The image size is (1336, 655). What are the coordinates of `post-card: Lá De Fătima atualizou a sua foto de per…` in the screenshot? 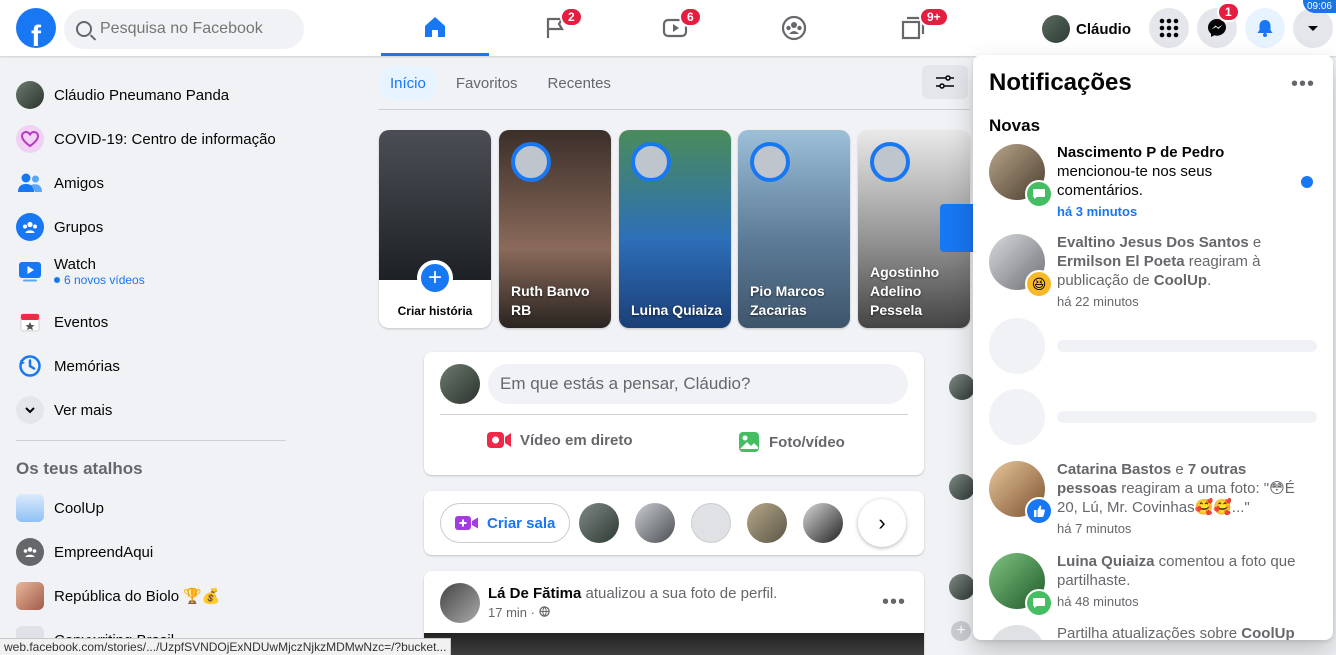 It's located at (674, 613).